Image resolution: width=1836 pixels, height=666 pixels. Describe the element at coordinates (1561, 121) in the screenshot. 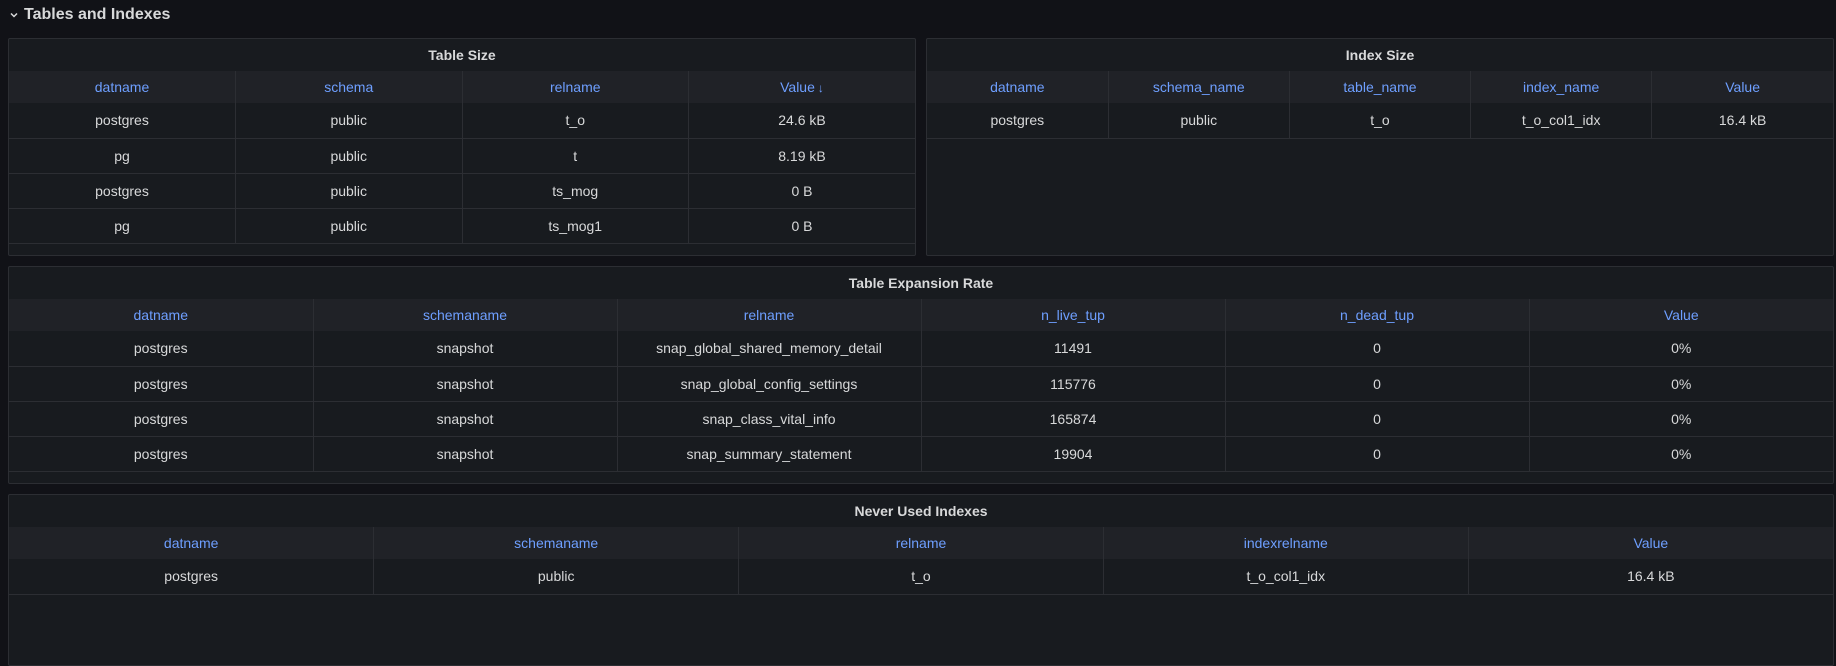

I see `cell-index-name: t_o_col1_idx` at that location.